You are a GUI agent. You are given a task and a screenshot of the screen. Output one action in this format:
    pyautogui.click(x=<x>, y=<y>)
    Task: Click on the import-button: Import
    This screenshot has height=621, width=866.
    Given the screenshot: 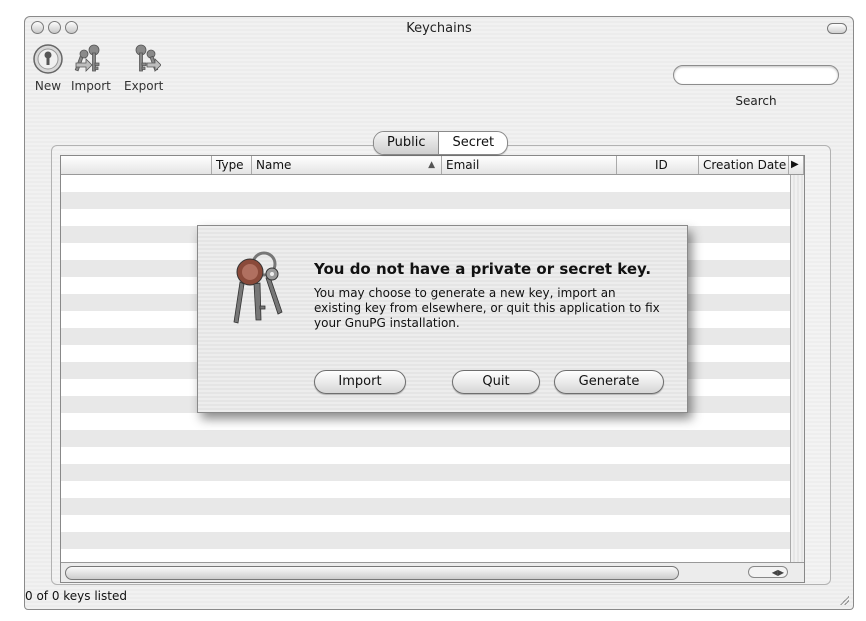 What is the action you would take?
    pyautogui.click(x=360, y=382)
    